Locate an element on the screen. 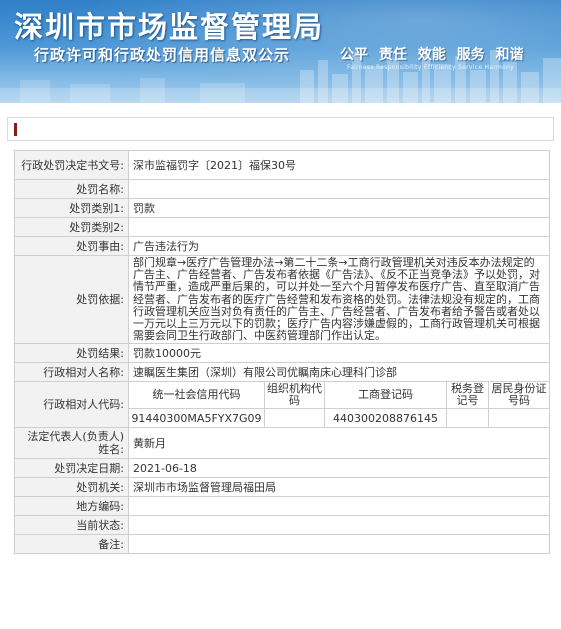 The height and width of the screenshot is (629, 561). row-authority: 处罚机关: 深圳市市场监督管理局福田局 is located at coordinates (282, 487).